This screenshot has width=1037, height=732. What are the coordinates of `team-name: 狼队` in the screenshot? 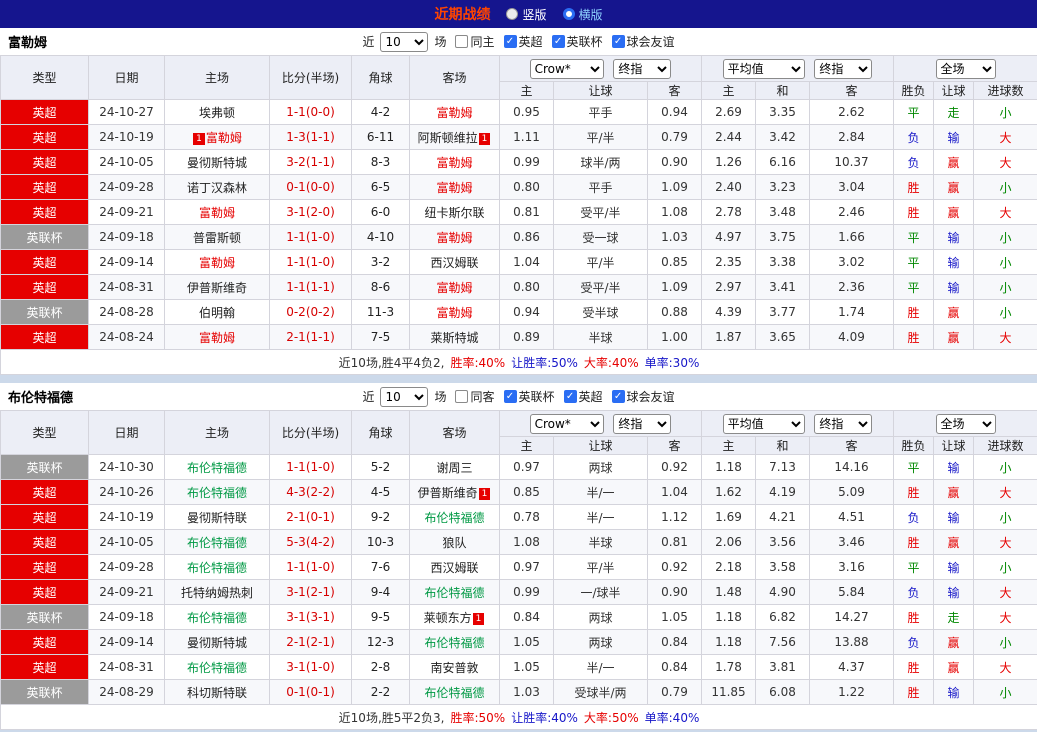 It's located at (454, 543).